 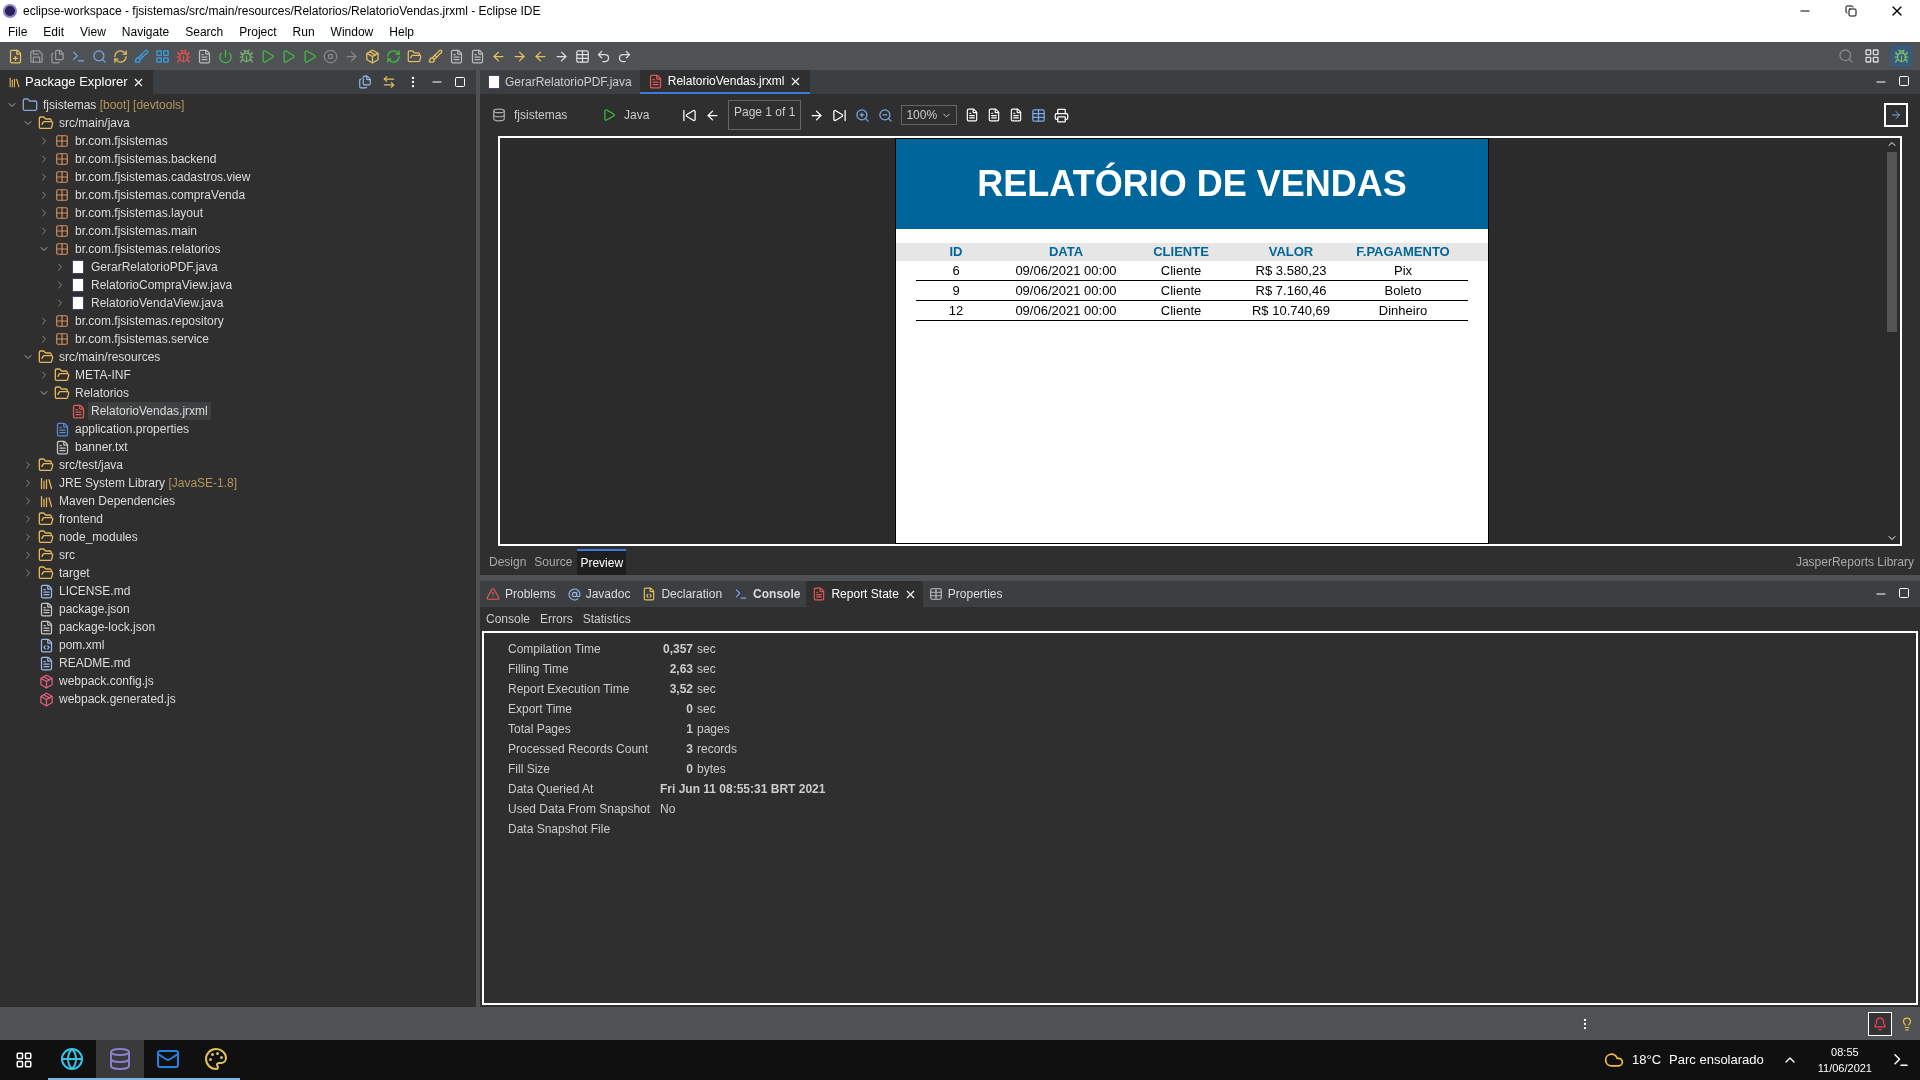 I want to click on tree-item: package-lock.json, so click(x=107, y=627).